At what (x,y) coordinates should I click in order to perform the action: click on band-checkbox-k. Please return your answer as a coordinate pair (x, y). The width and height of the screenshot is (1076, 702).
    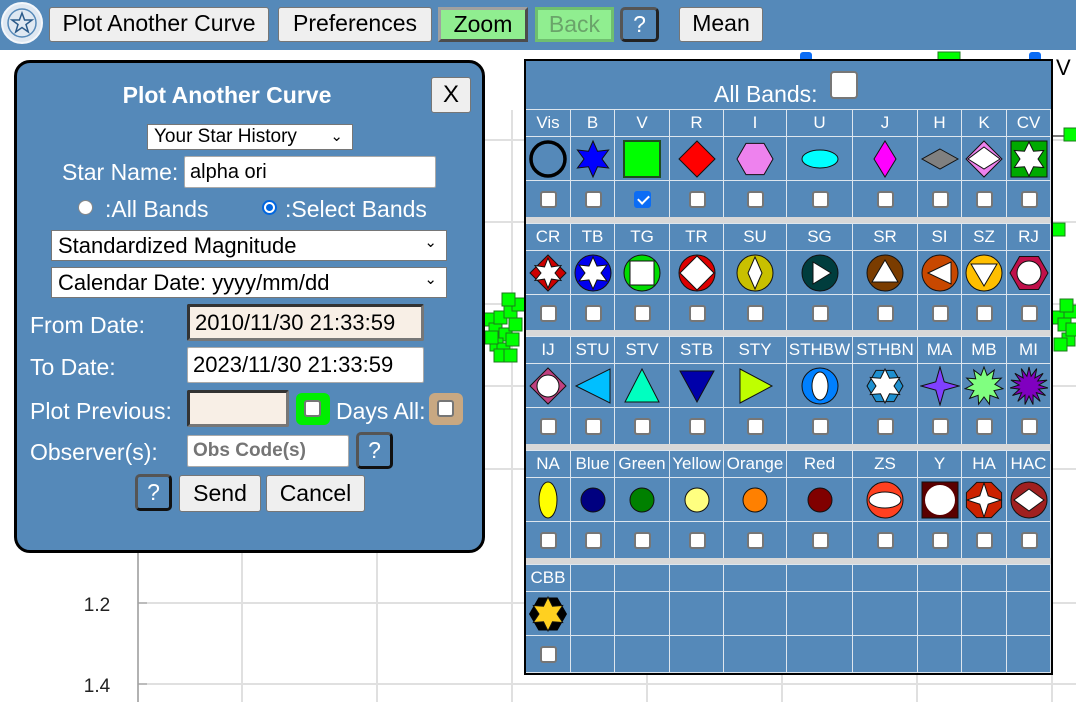
    Looking at the image, I should click on (984, 199).